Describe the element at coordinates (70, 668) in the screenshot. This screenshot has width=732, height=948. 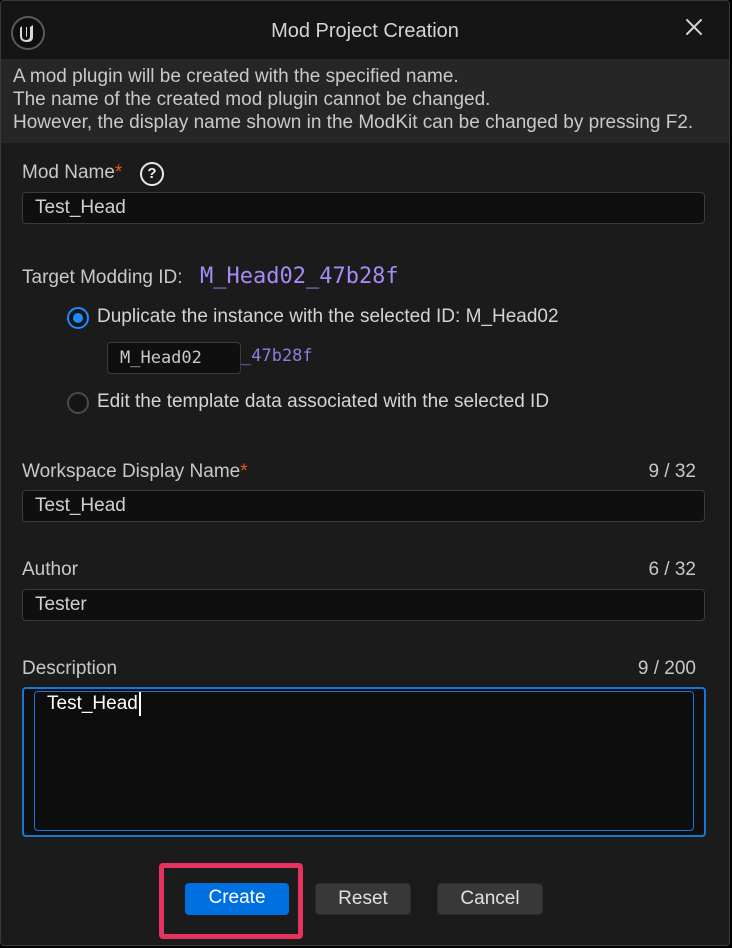
I see `description-label: Description` at that location.